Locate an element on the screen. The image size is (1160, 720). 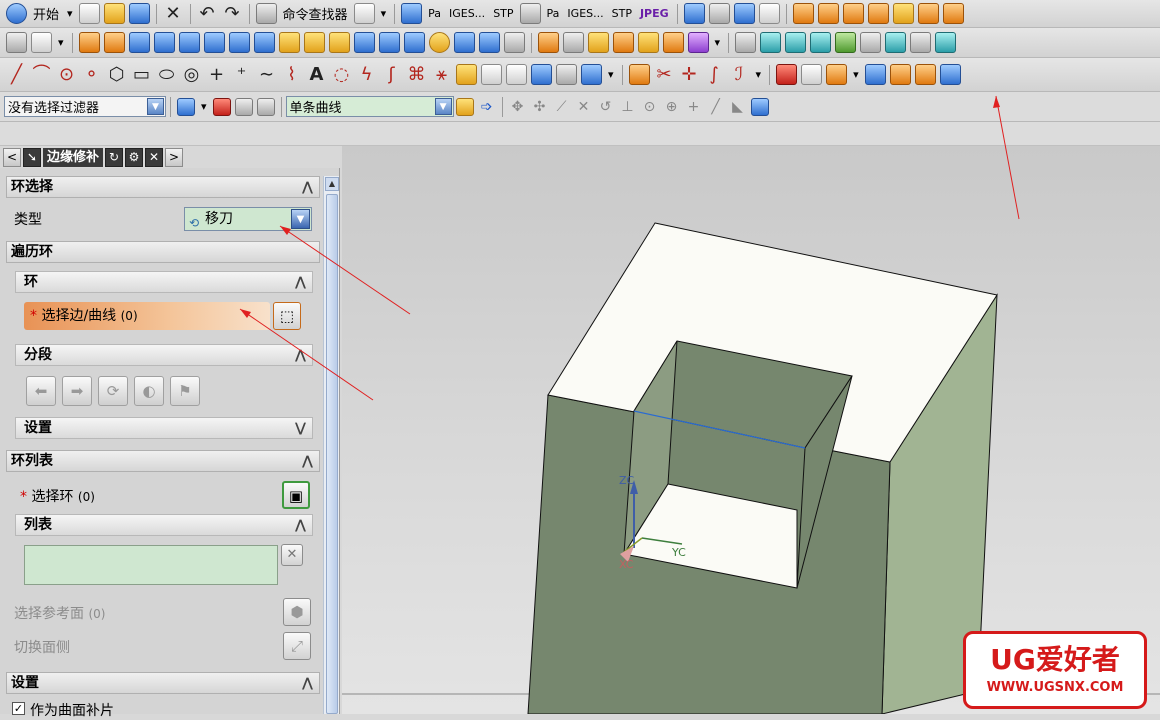
panel-scrollbar: ▲ is located at coordinates (331, 445).